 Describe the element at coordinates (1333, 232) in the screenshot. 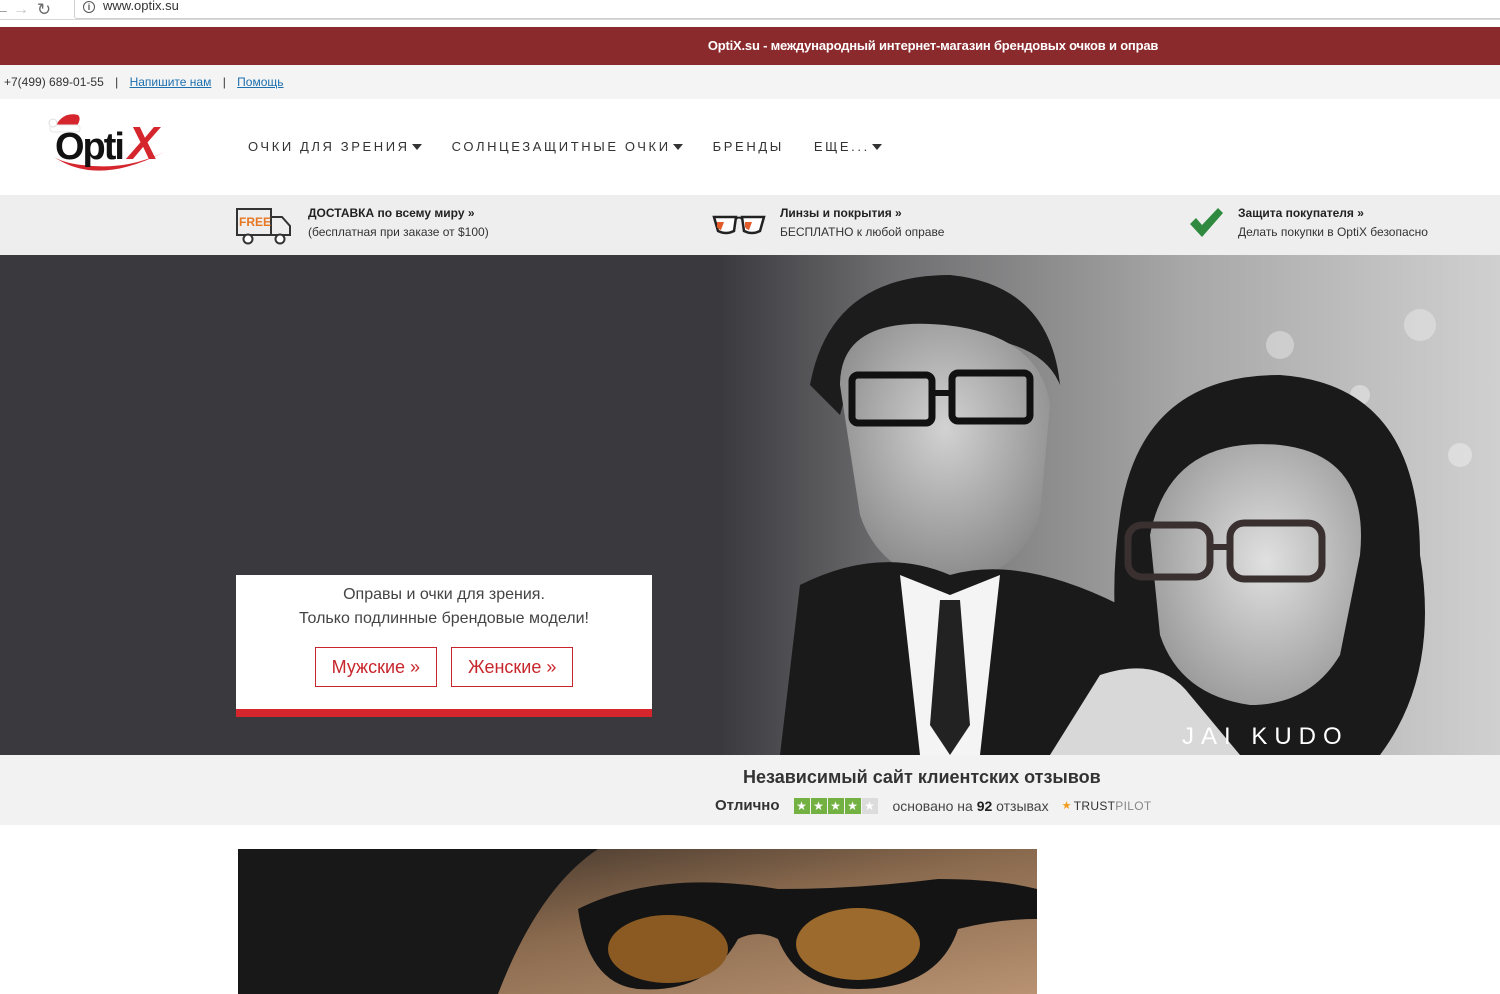

I see `feature-subtitle: Делать покупки в OptiX безопасно` at that location.